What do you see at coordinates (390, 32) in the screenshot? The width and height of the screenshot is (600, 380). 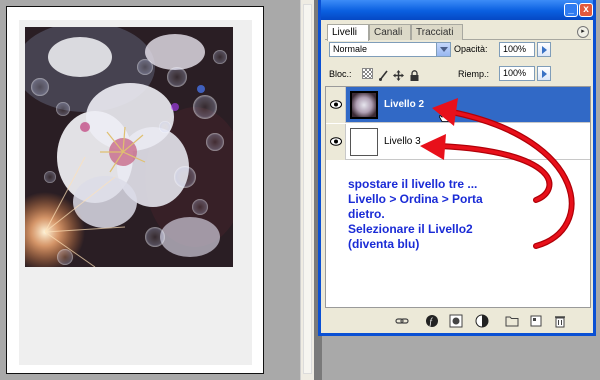 I see `tab-canali: Canali` at bounding box center [390, 32].